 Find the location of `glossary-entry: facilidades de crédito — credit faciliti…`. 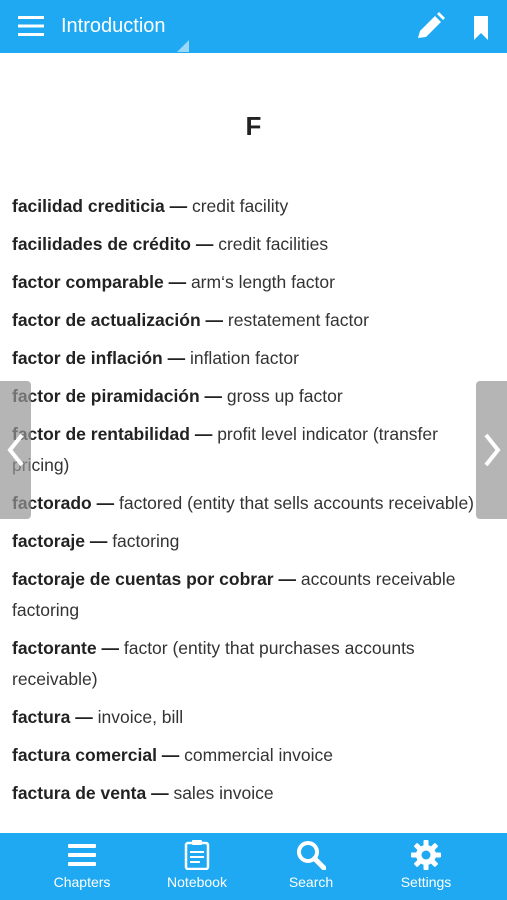

glossary-entry: facilidades de crédito — credit faciliti… is located at coordinates (247, 244).